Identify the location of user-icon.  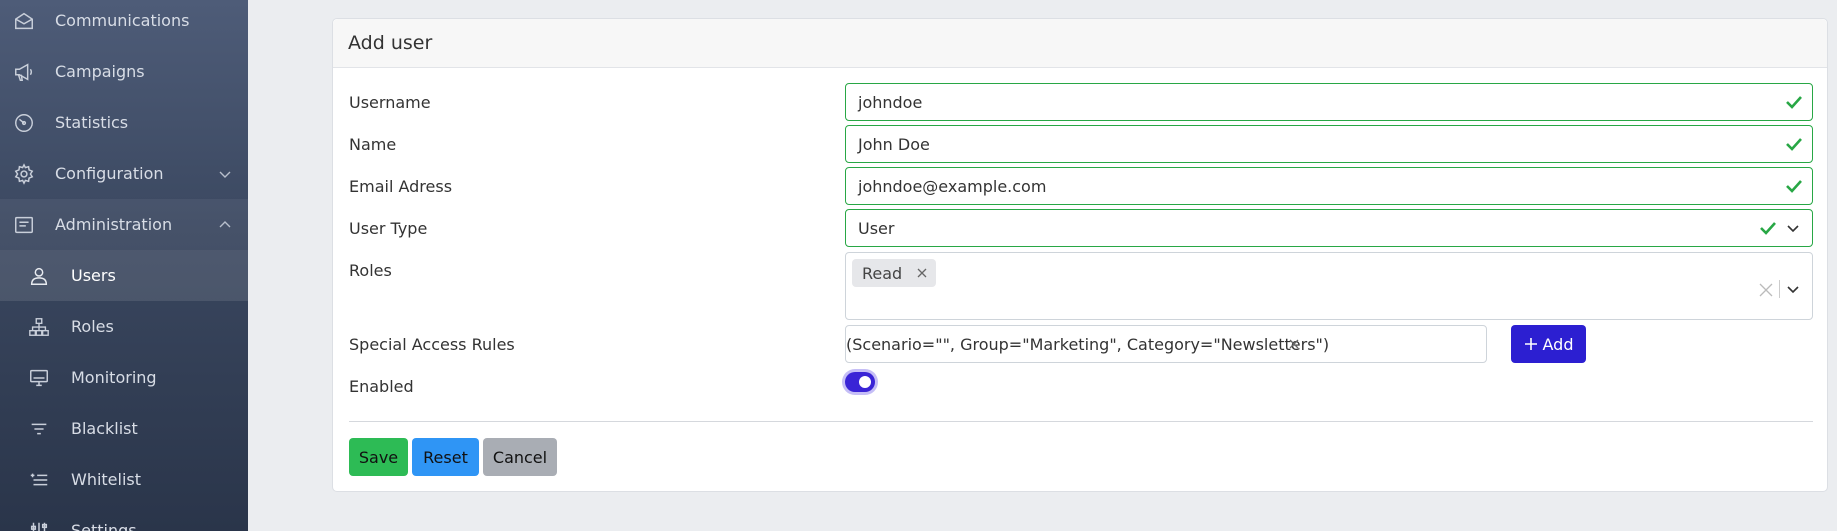
(39, 276).